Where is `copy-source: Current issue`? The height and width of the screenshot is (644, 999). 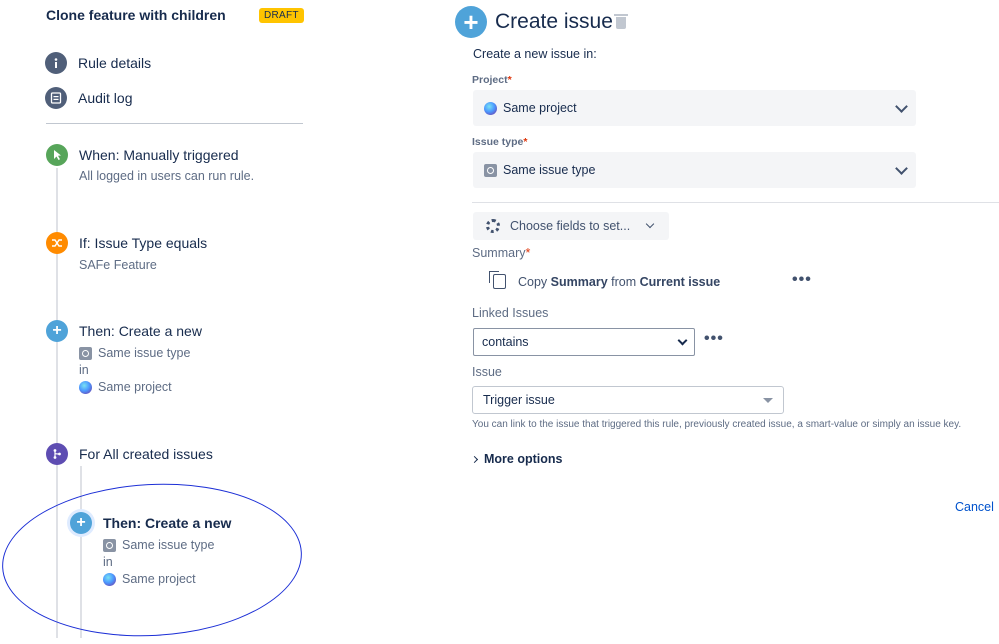 copy-source: Current issue is located at coordinates (680, 281).